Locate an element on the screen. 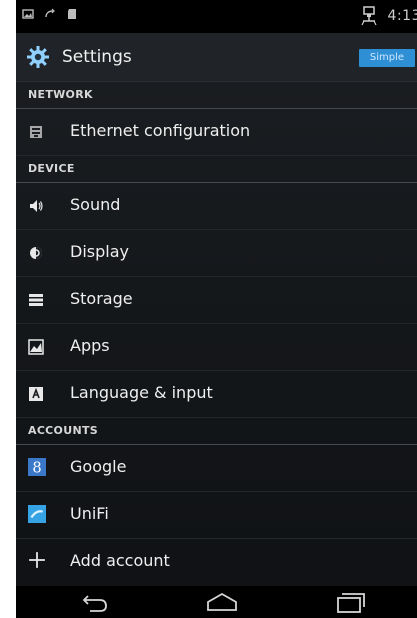 The height and width of the screenshot is (618, 417). clock: 4:13 is located at coordinates (402, 16).